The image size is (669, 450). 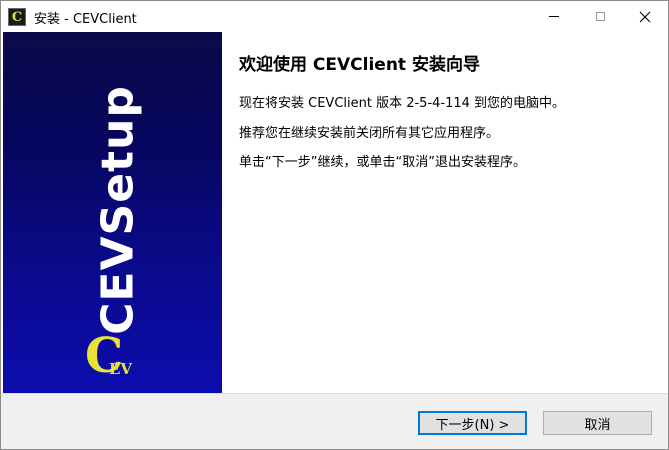 What do you see at coordinates (359, 65) in the screenshot?
I see `welcome-heading: 欢迎使用 CEVClient 安装向导` at bounding box center [359, 65].